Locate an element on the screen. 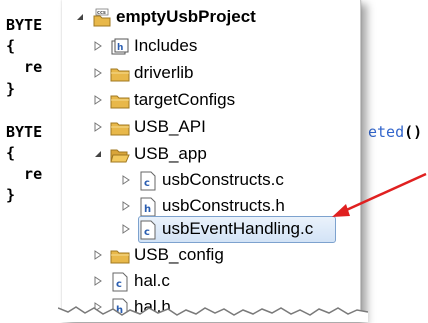 The width and height of the screenshot is (428, 323). torn-edge-decoration is located at coordinates (213, 314).